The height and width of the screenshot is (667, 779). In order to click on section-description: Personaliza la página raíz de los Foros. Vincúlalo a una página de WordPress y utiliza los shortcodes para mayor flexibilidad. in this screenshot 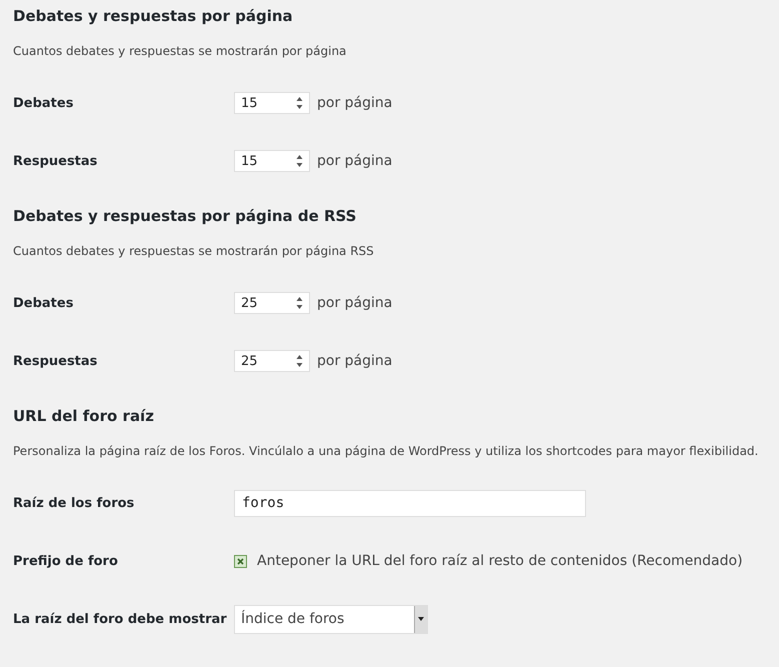, I will do `click(386, 451)`.